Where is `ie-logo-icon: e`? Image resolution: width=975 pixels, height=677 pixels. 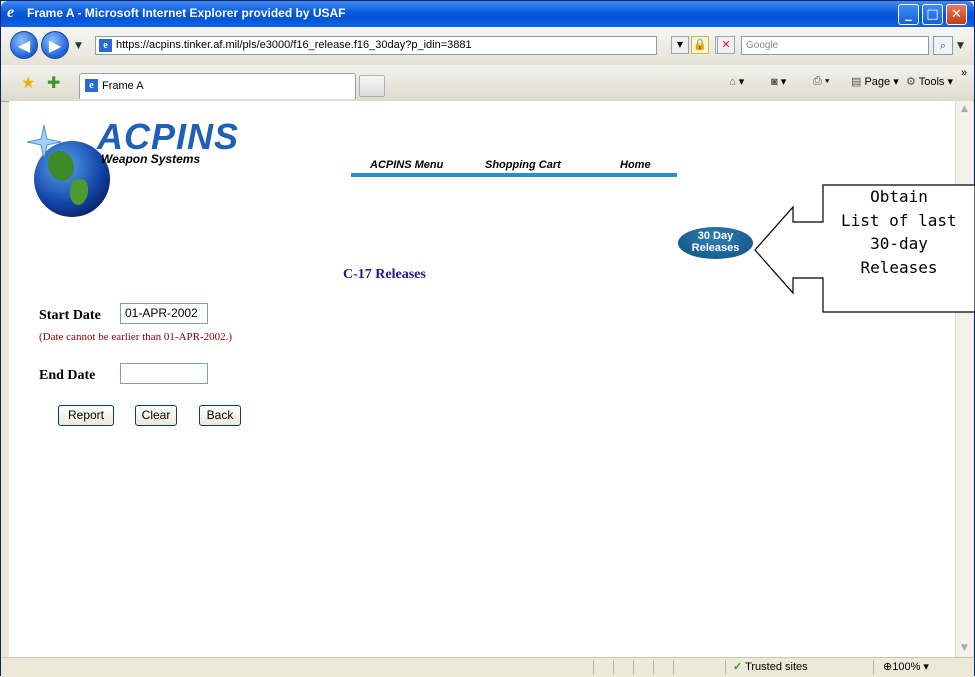
ie-logo-icon: e is located at coordinates (11, 12).